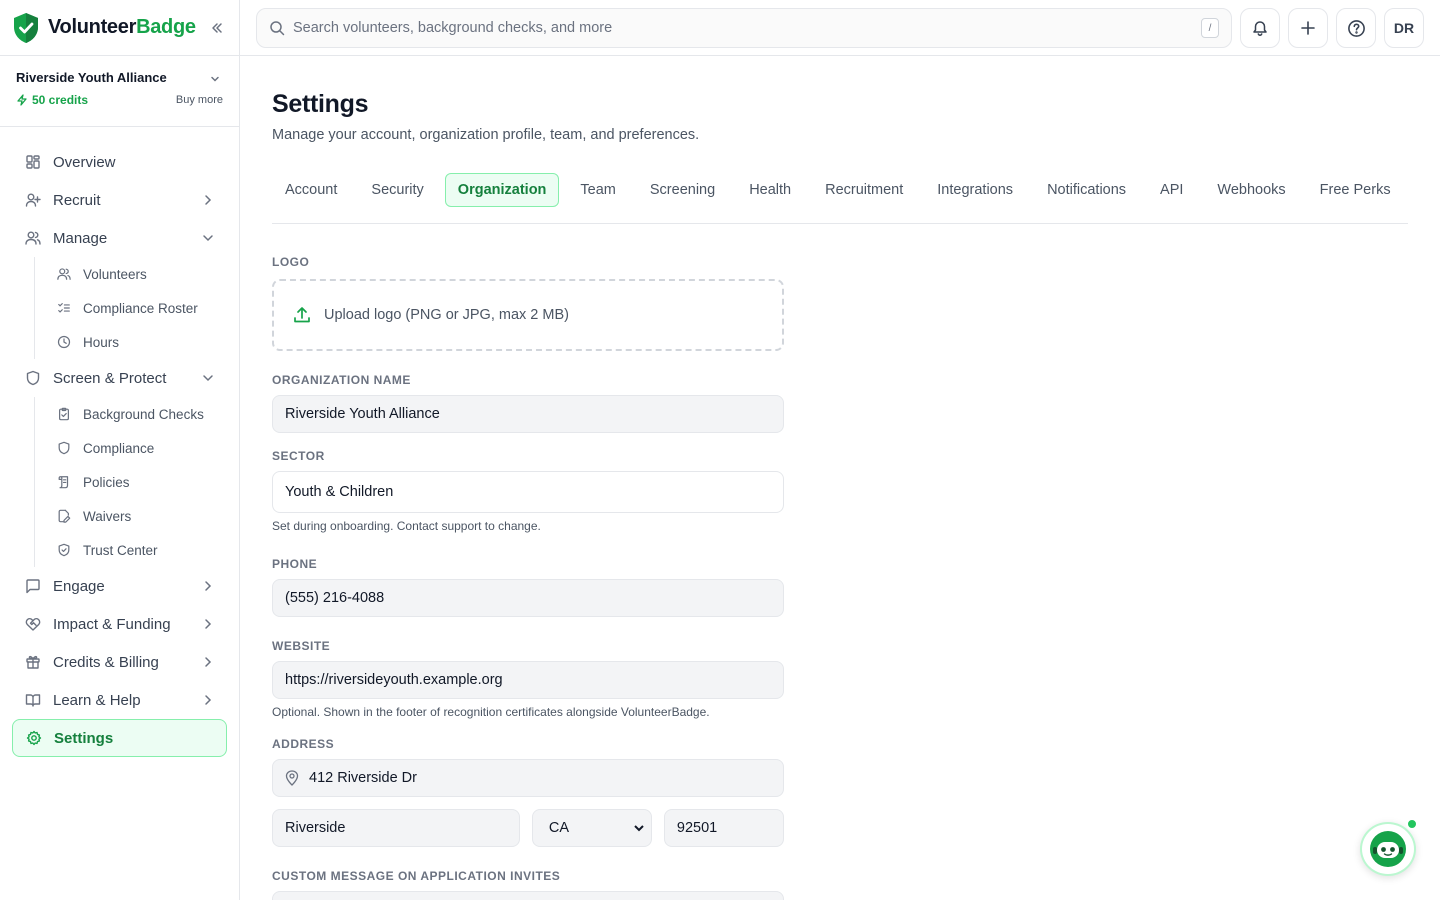  I want to click on sidebar-item-label: Learn & Help, so click(97, 700).